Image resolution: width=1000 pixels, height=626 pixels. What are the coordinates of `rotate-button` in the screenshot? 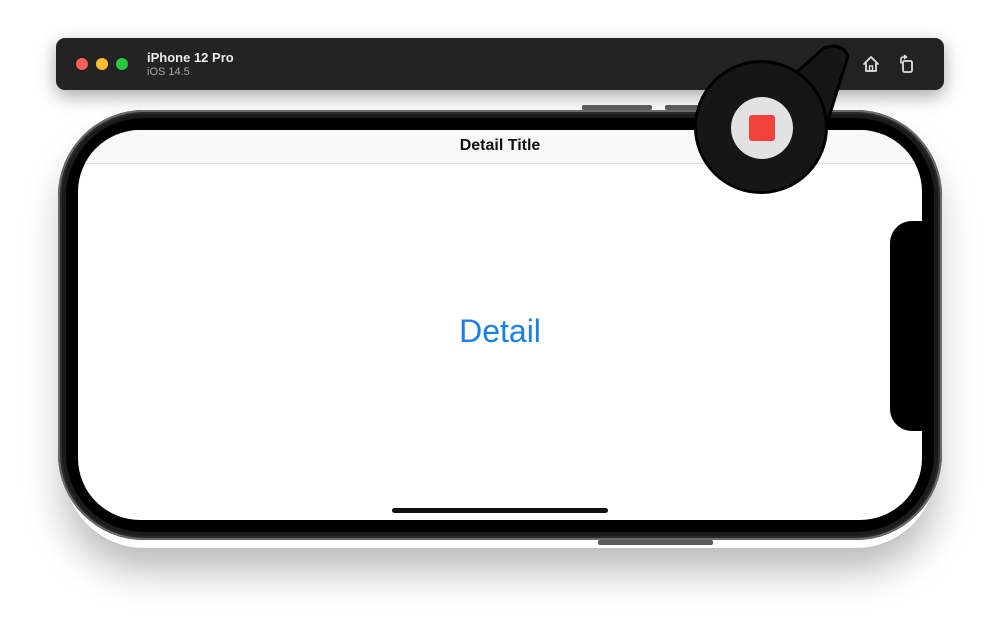 It's located at (907, 64).